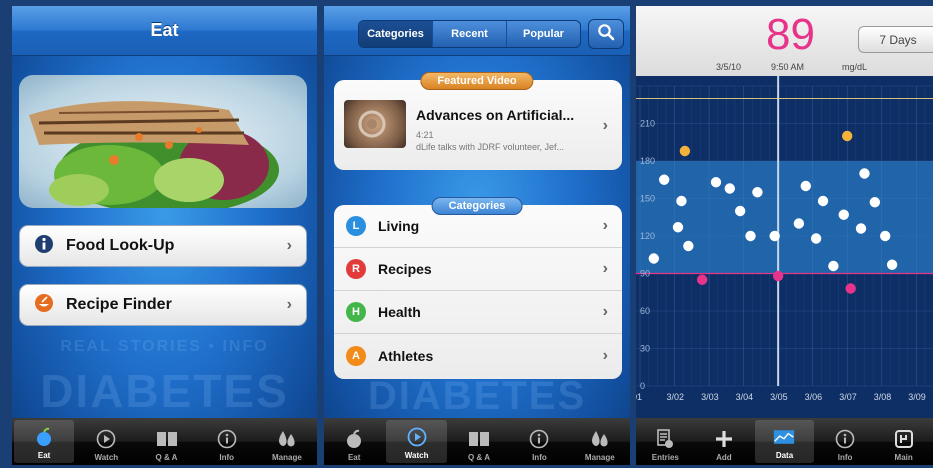 The width and height of the screenshot is (933, 468). I want to click on y-tick-label: 210, so click(647, 124).